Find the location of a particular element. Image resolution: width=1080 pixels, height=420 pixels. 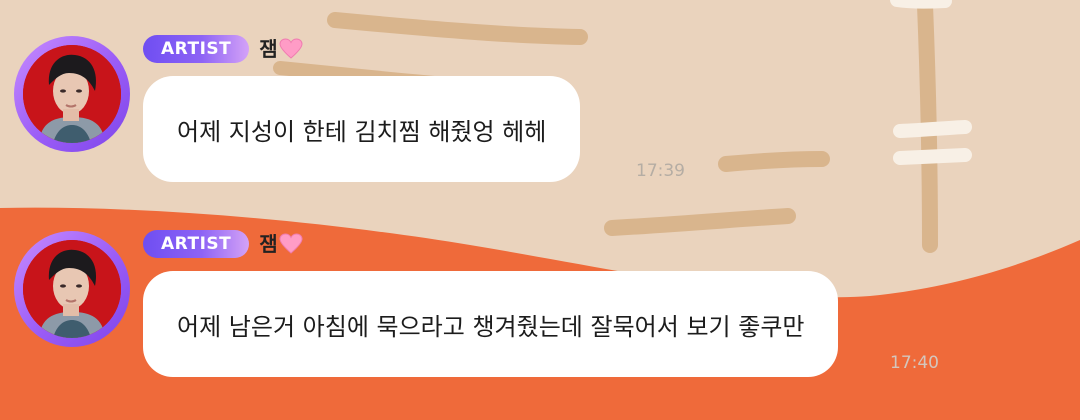

message-timestamp: 17:39 is located at coordinates (660, 171).